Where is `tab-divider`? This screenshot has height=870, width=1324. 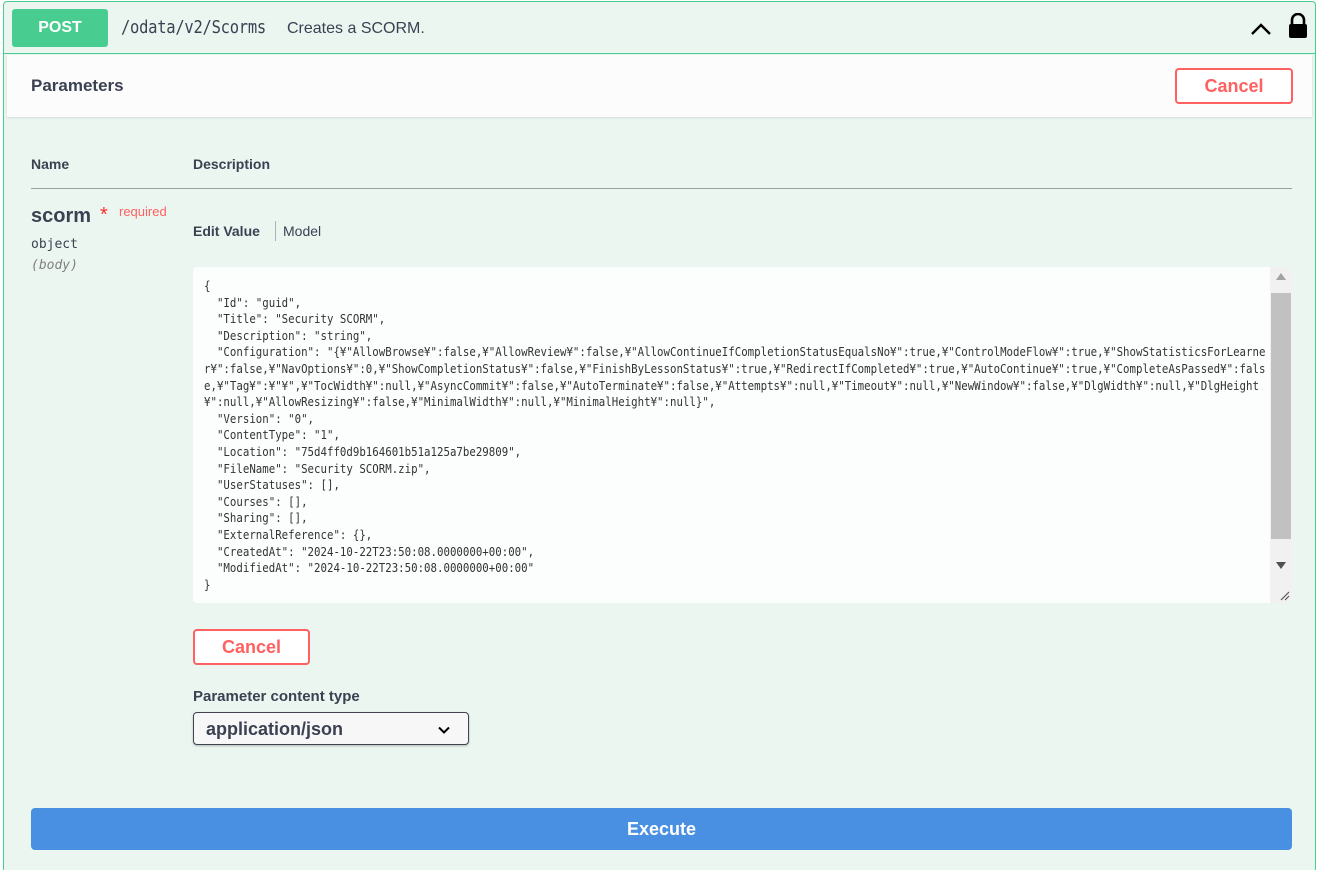
tab-divider is located at coordinates (275, 231).